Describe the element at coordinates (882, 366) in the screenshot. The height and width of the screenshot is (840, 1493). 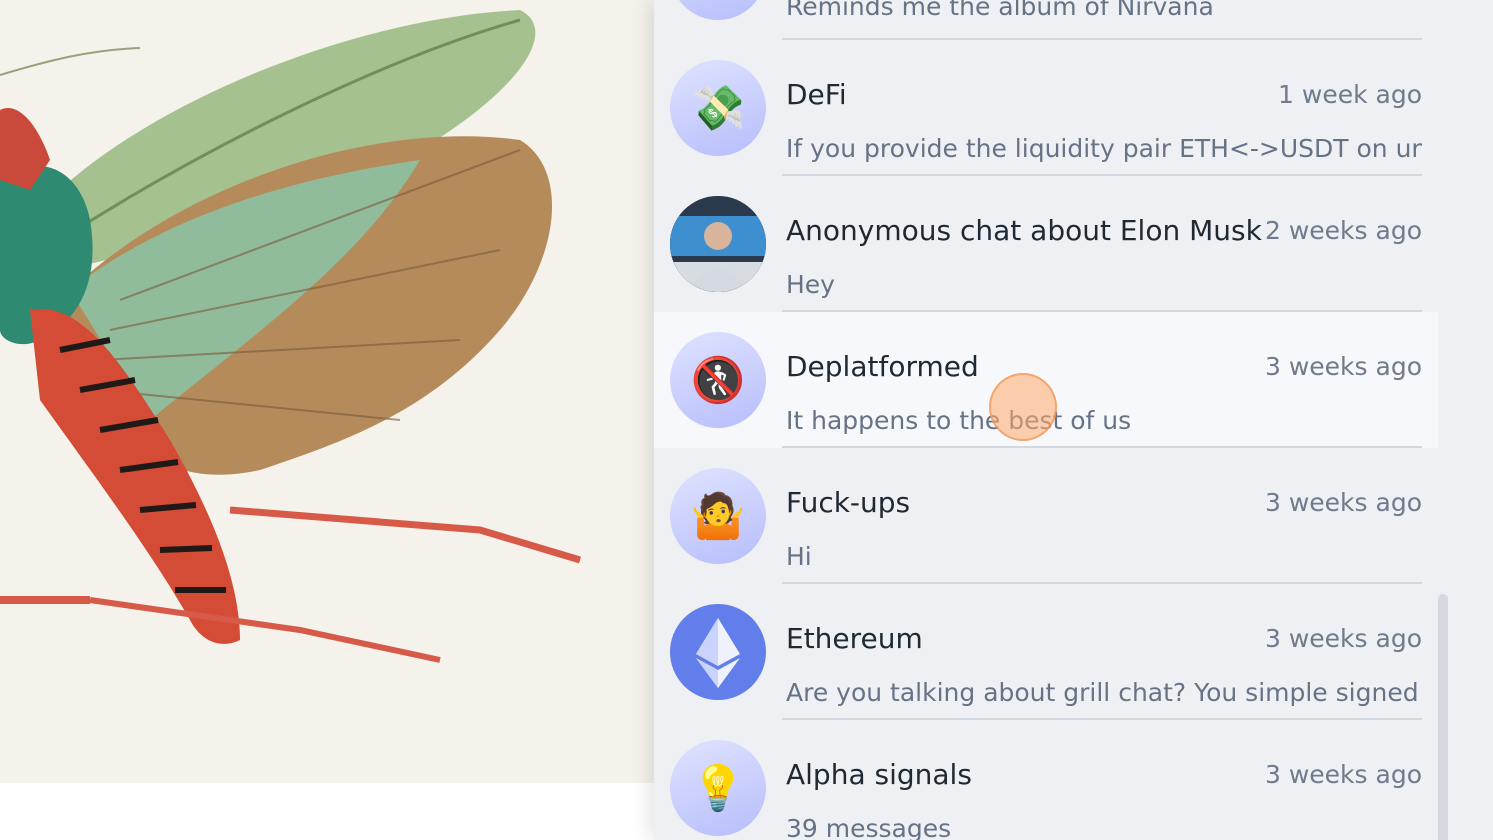
I see `chat-title: Deplatformed` at that location.